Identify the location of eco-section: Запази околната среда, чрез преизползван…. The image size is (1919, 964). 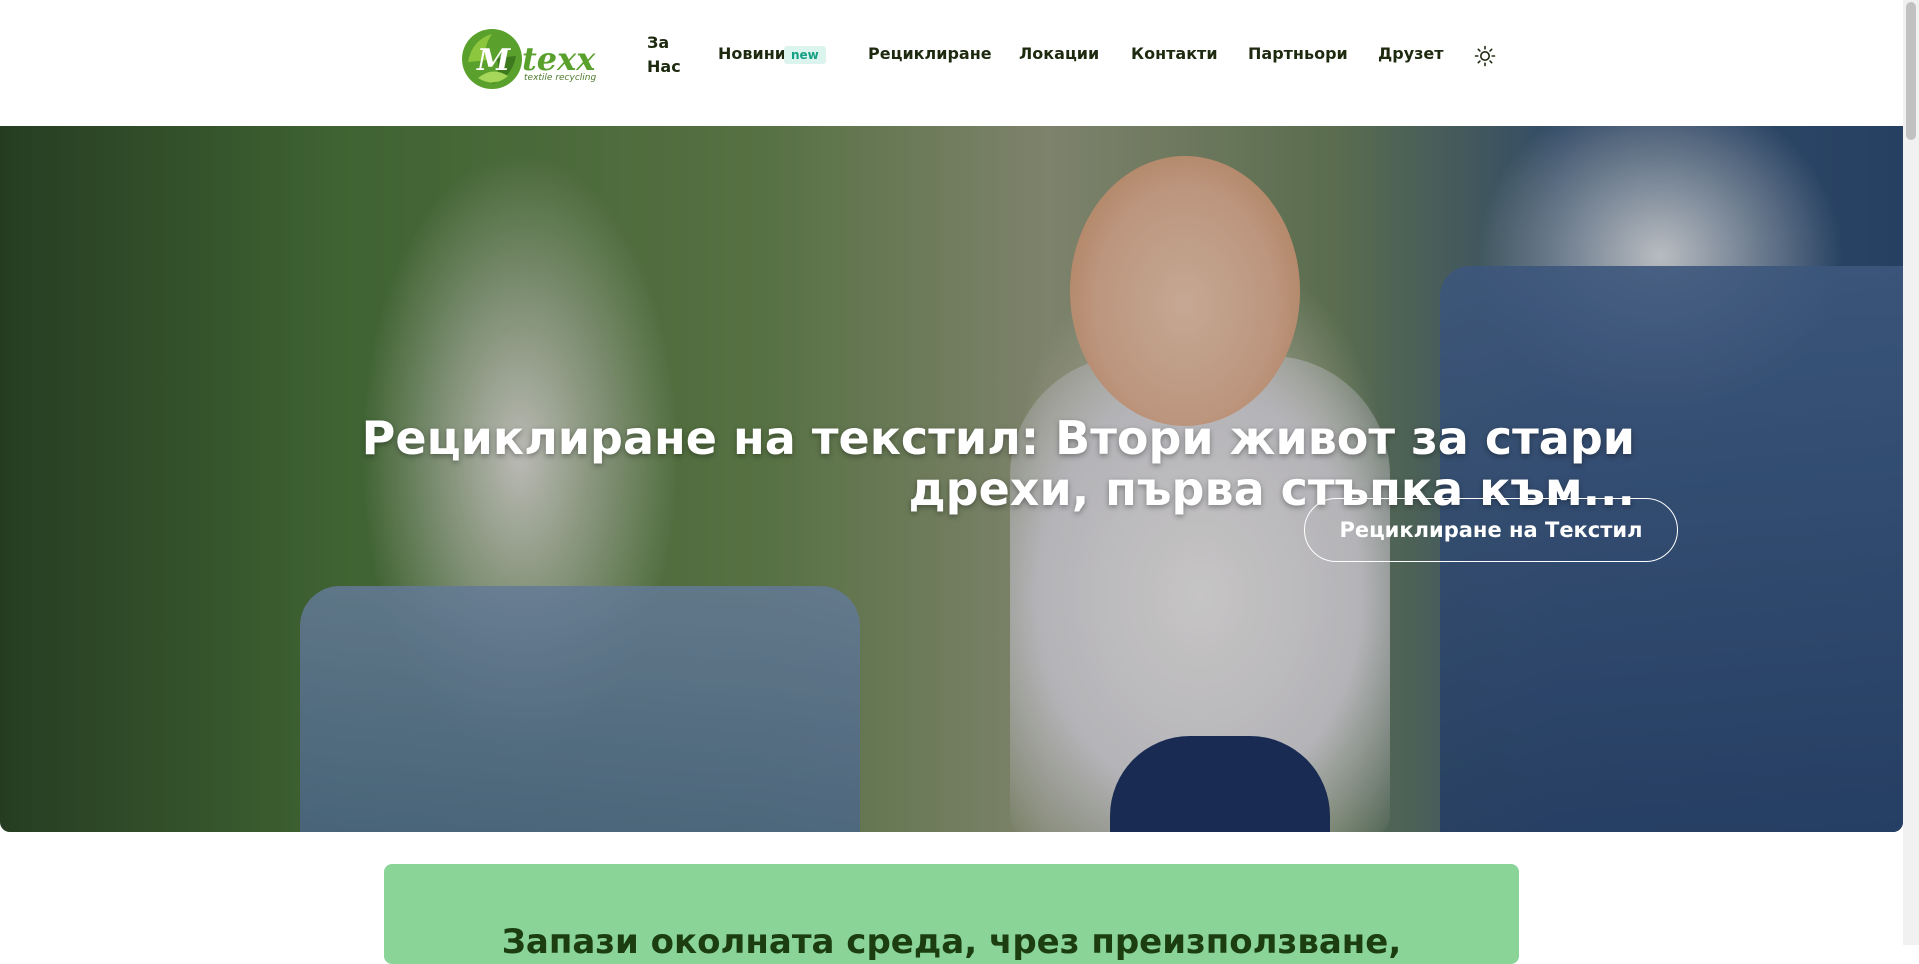
(951, 914).